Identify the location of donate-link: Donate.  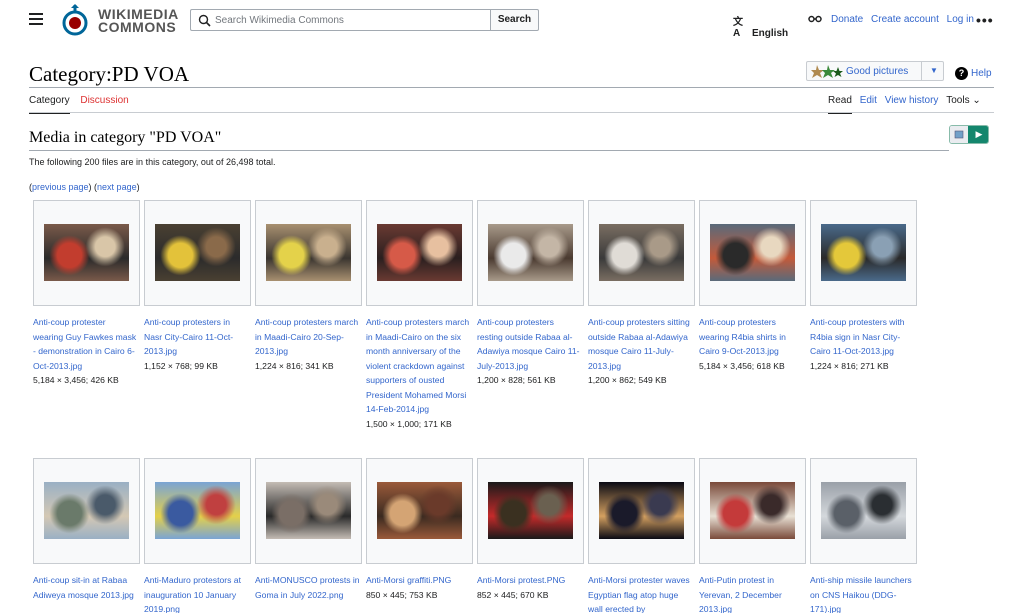
(847, 19).